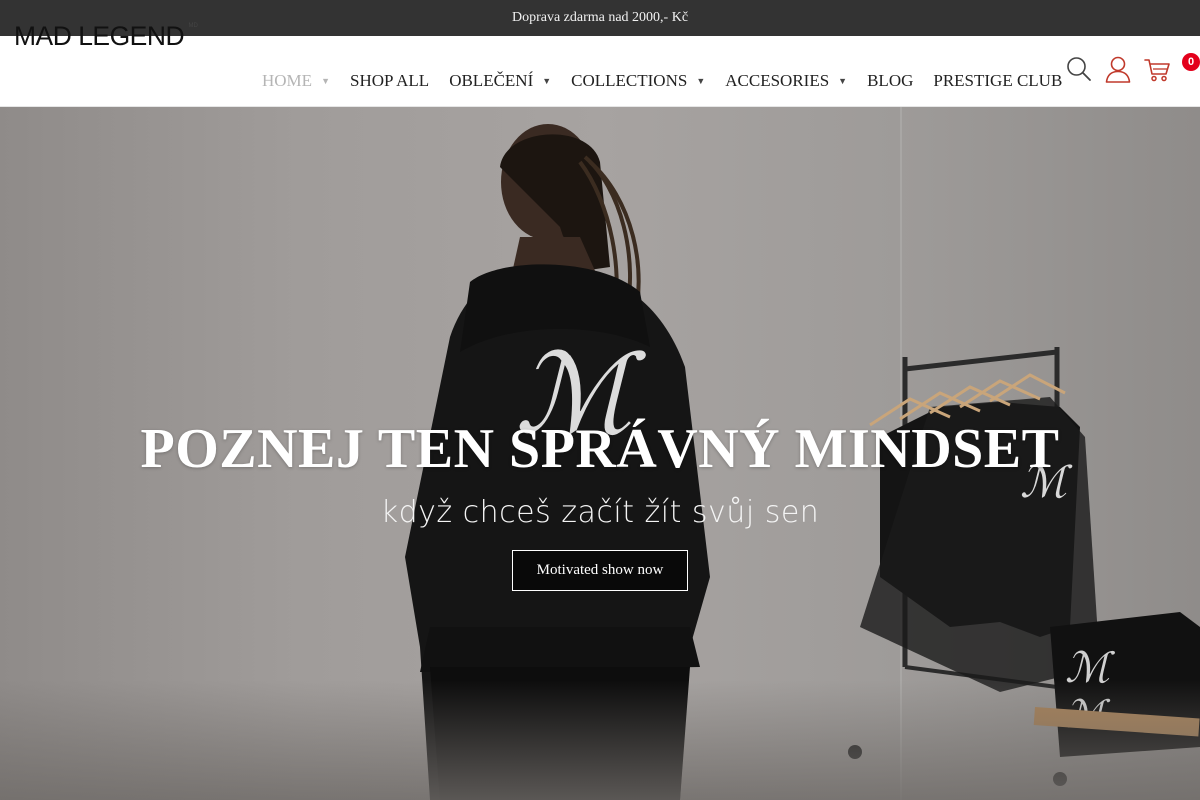 The image size is (1200, 800). I want to click on nav-item-shop-all: SHOP ALL, so click(389, 71).